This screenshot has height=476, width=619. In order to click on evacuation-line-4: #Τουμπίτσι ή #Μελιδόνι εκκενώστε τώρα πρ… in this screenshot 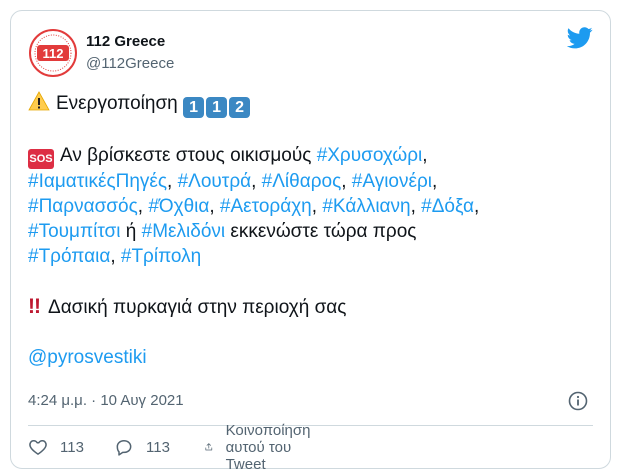, I will do `click(313, 231)`.